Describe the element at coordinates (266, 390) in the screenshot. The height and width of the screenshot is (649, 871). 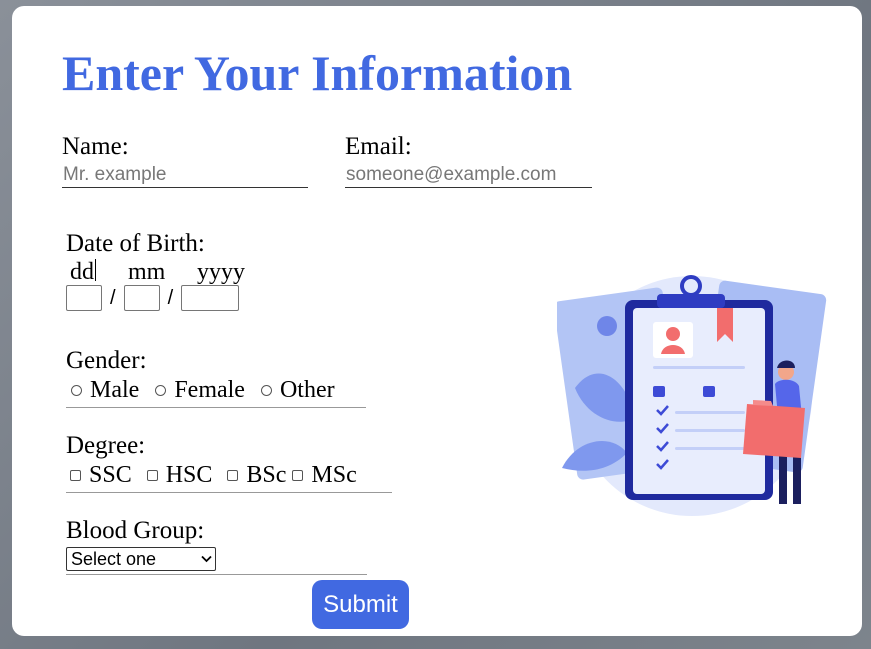
I see `radio-other` at that location.